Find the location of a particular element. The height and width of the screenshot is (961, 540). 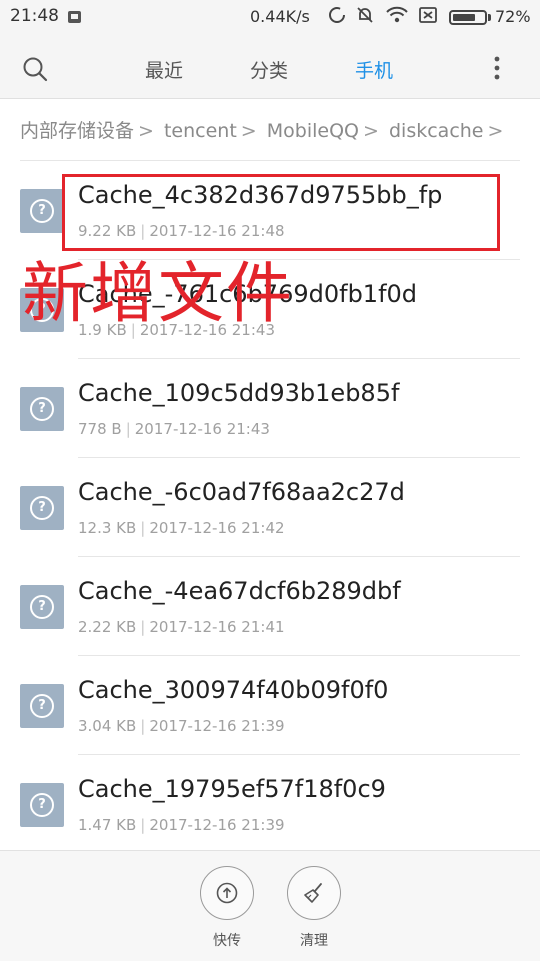

more-vertical-icon is located at coordinates (497, 69).